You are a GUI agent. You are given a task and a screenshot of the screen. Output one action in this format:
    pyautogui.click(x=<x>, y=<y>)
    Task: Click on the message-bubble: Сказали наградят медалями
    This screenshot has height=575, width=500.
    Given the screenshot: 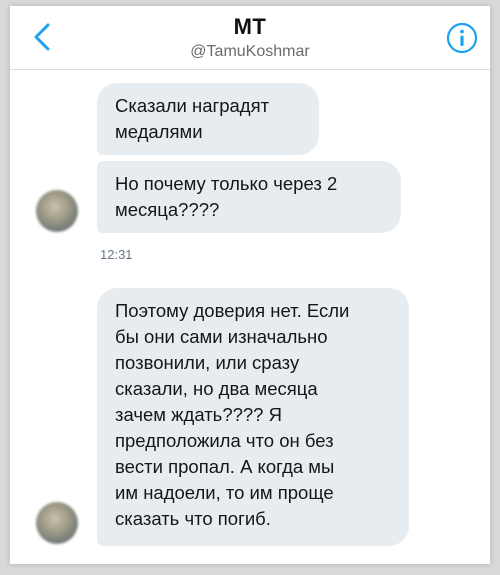 What is the action you would take?
    pyautogui.click(x=208, y=119)
    